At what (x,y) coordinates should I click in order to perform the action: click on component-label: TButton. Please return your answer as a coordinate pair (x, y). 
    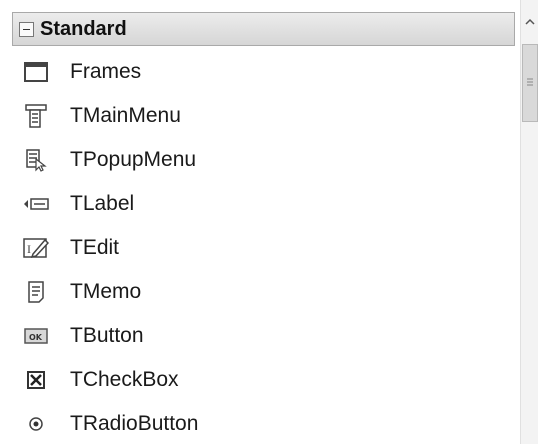
    Looking at the image, I should click on (107, 335).